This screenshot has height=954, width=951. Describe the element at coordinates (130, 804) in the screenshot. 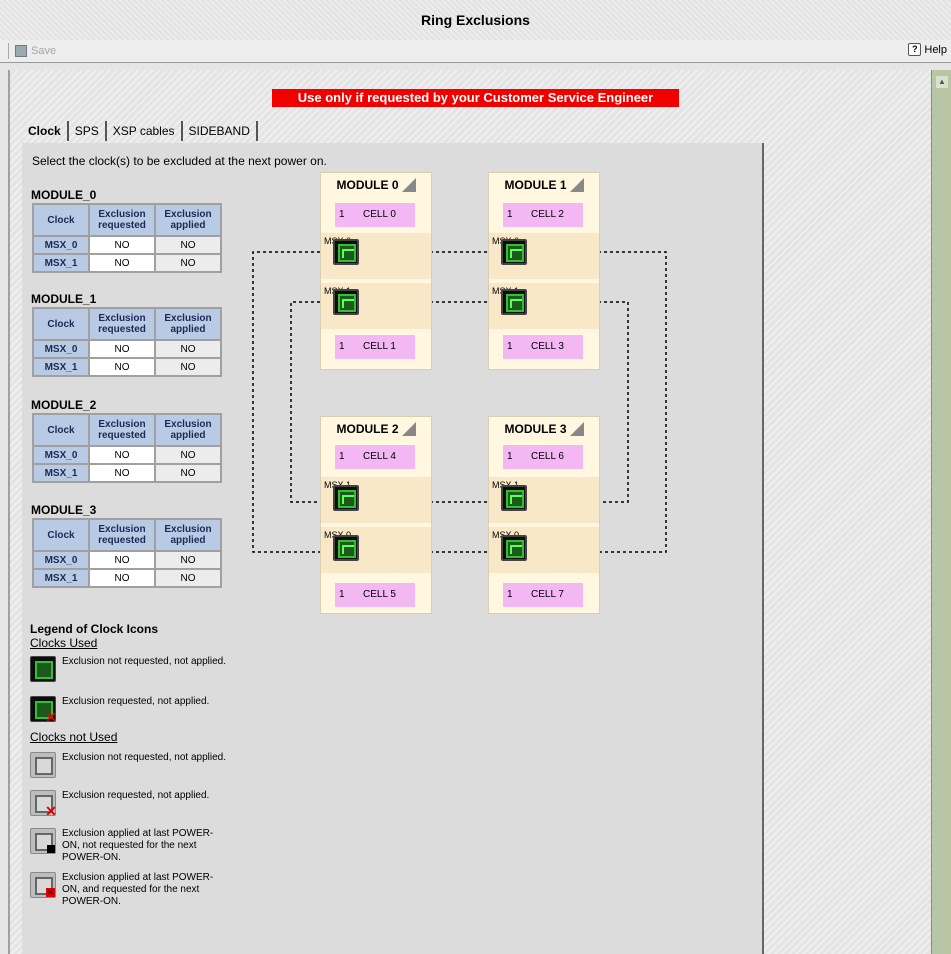

I see `legend-item: ✕ Exclusion requested, not applied.` at that location.